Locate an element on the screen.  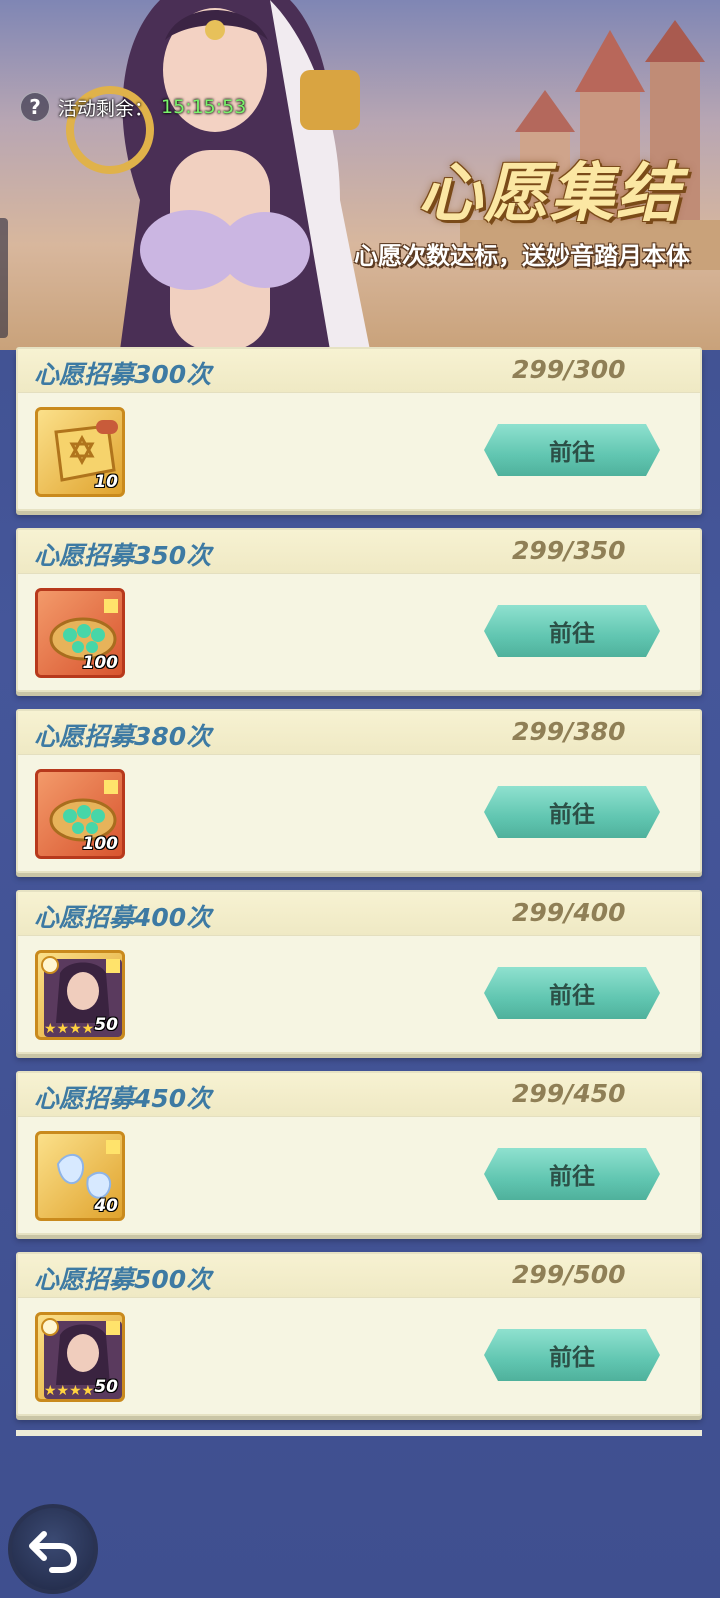
task-card: 心愿招募450次 299/450 40 前往 is located at coordinates (359, 1153).